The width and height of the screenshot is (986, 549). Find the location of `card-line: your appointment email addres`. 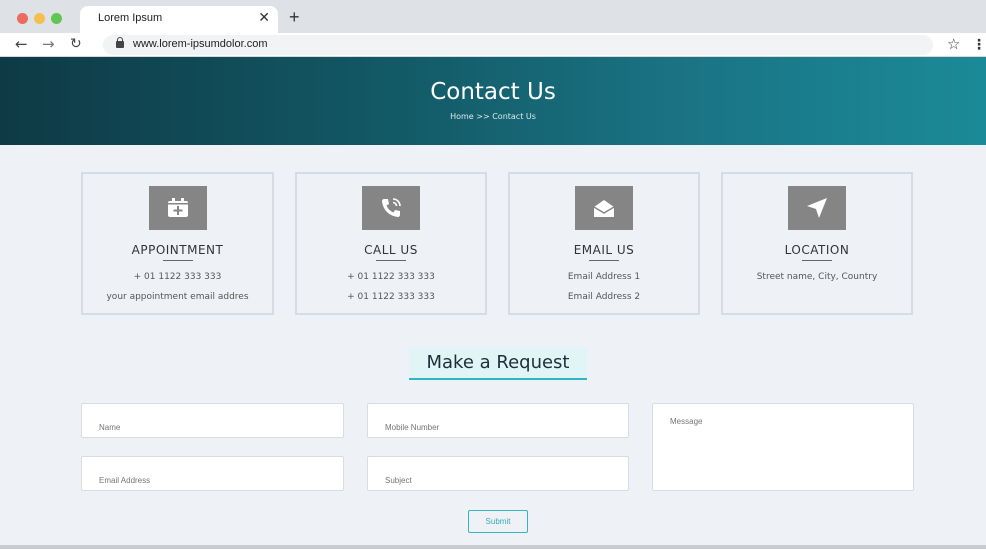

card-line: your appointment email addres is located at coordinates (177, 297).